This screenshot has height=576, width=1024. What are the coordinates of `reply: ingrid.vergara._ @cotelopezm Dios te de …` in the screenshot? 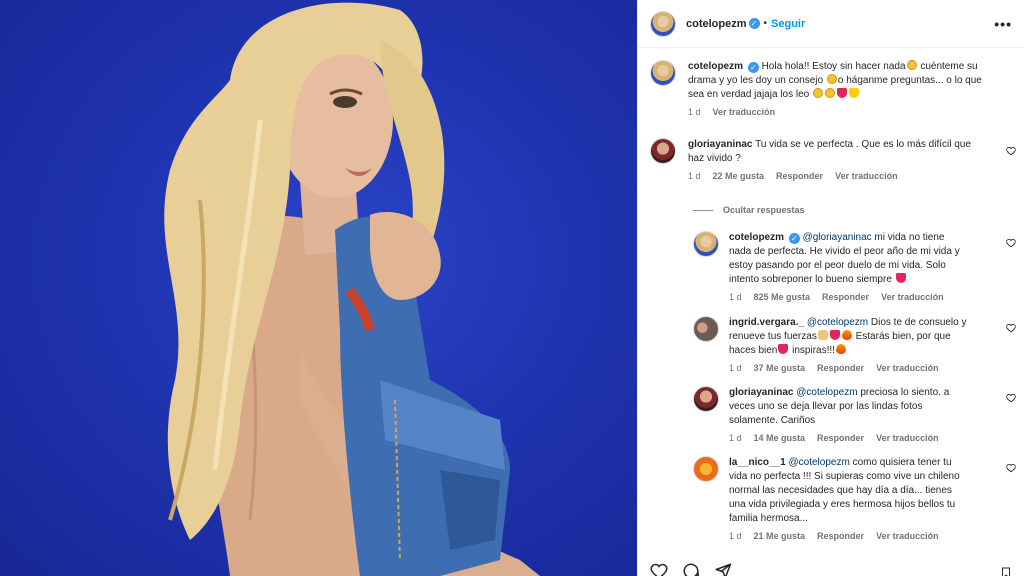 It's located at (849, 344).